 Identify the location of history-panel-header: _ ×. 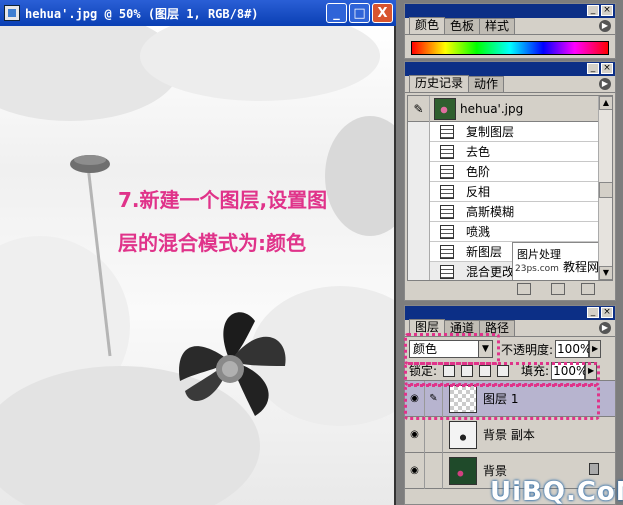
(510, 69).